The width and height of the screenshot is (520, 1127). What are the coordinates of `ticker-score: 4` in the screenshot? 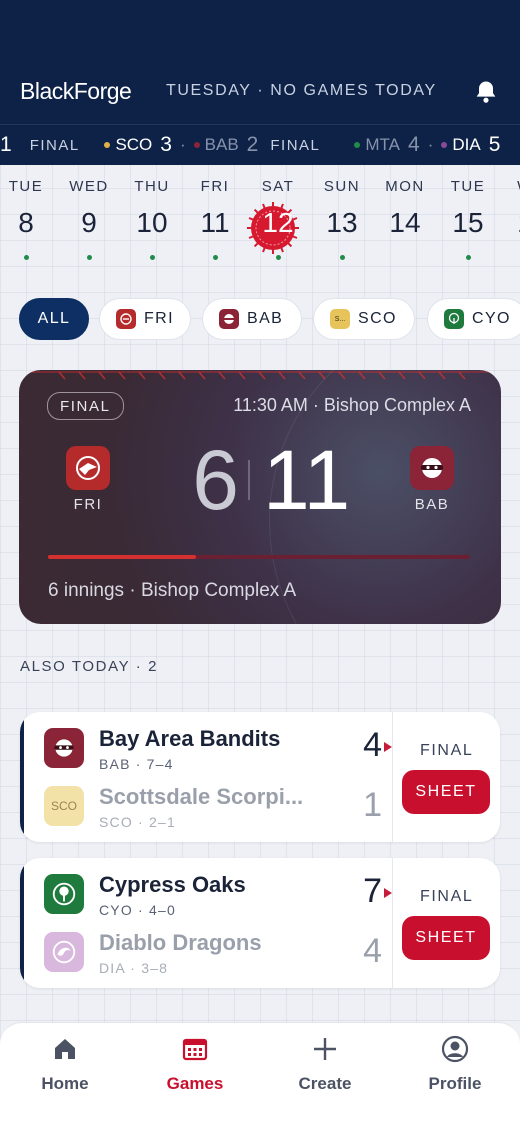 It's located at (414, 144).